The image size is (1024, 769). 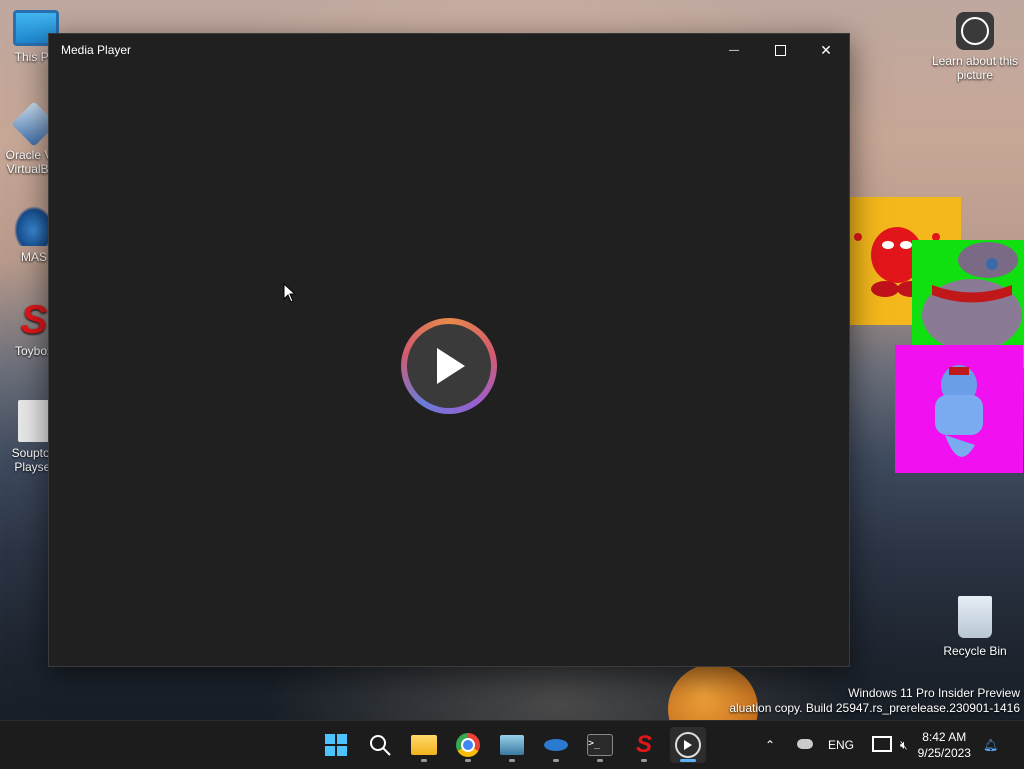 I want to click on watermark-line-1: Windows 11 Pro Insider Preview, so click(x=934, y=693).